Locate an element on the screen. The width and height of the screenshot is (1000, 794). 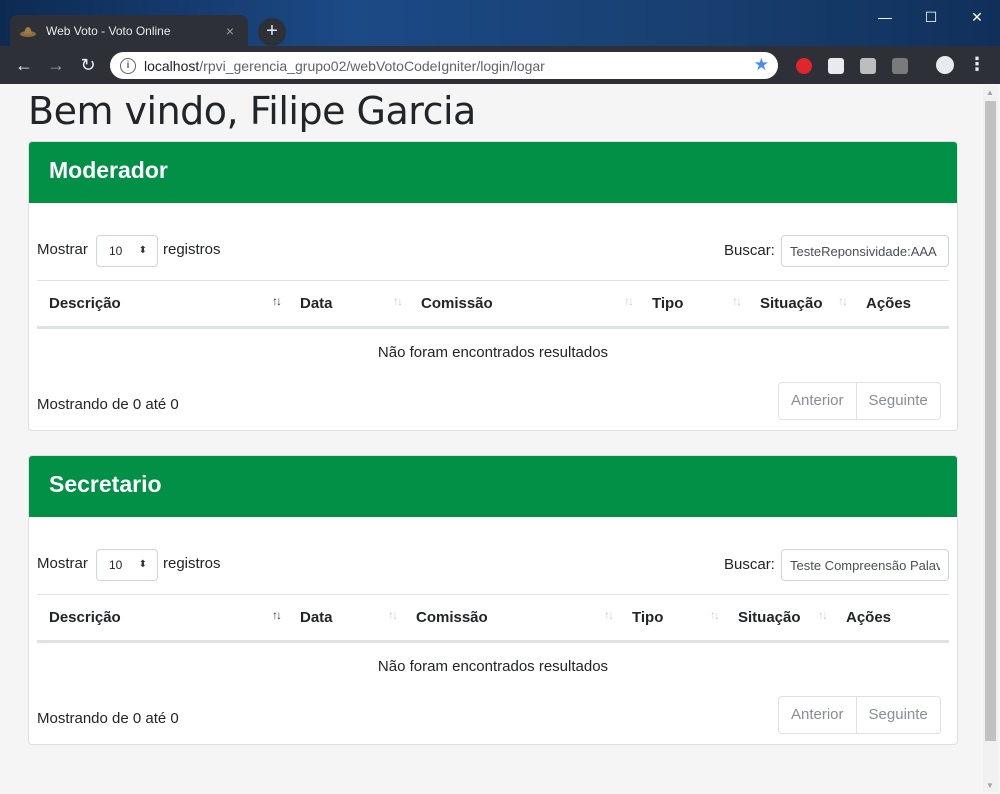
new-tab-button: + is located at coordinates (272, 32).